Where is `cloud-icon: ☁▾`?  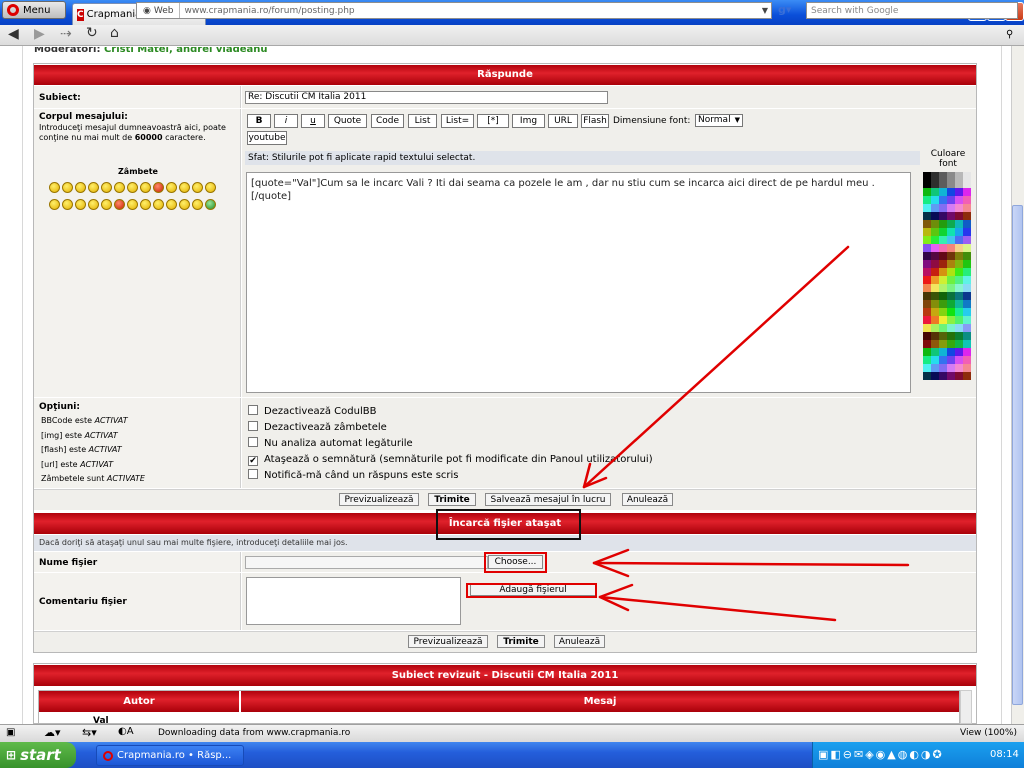
cloud-icon: ☁▾ is located at coordinates (52, 732).